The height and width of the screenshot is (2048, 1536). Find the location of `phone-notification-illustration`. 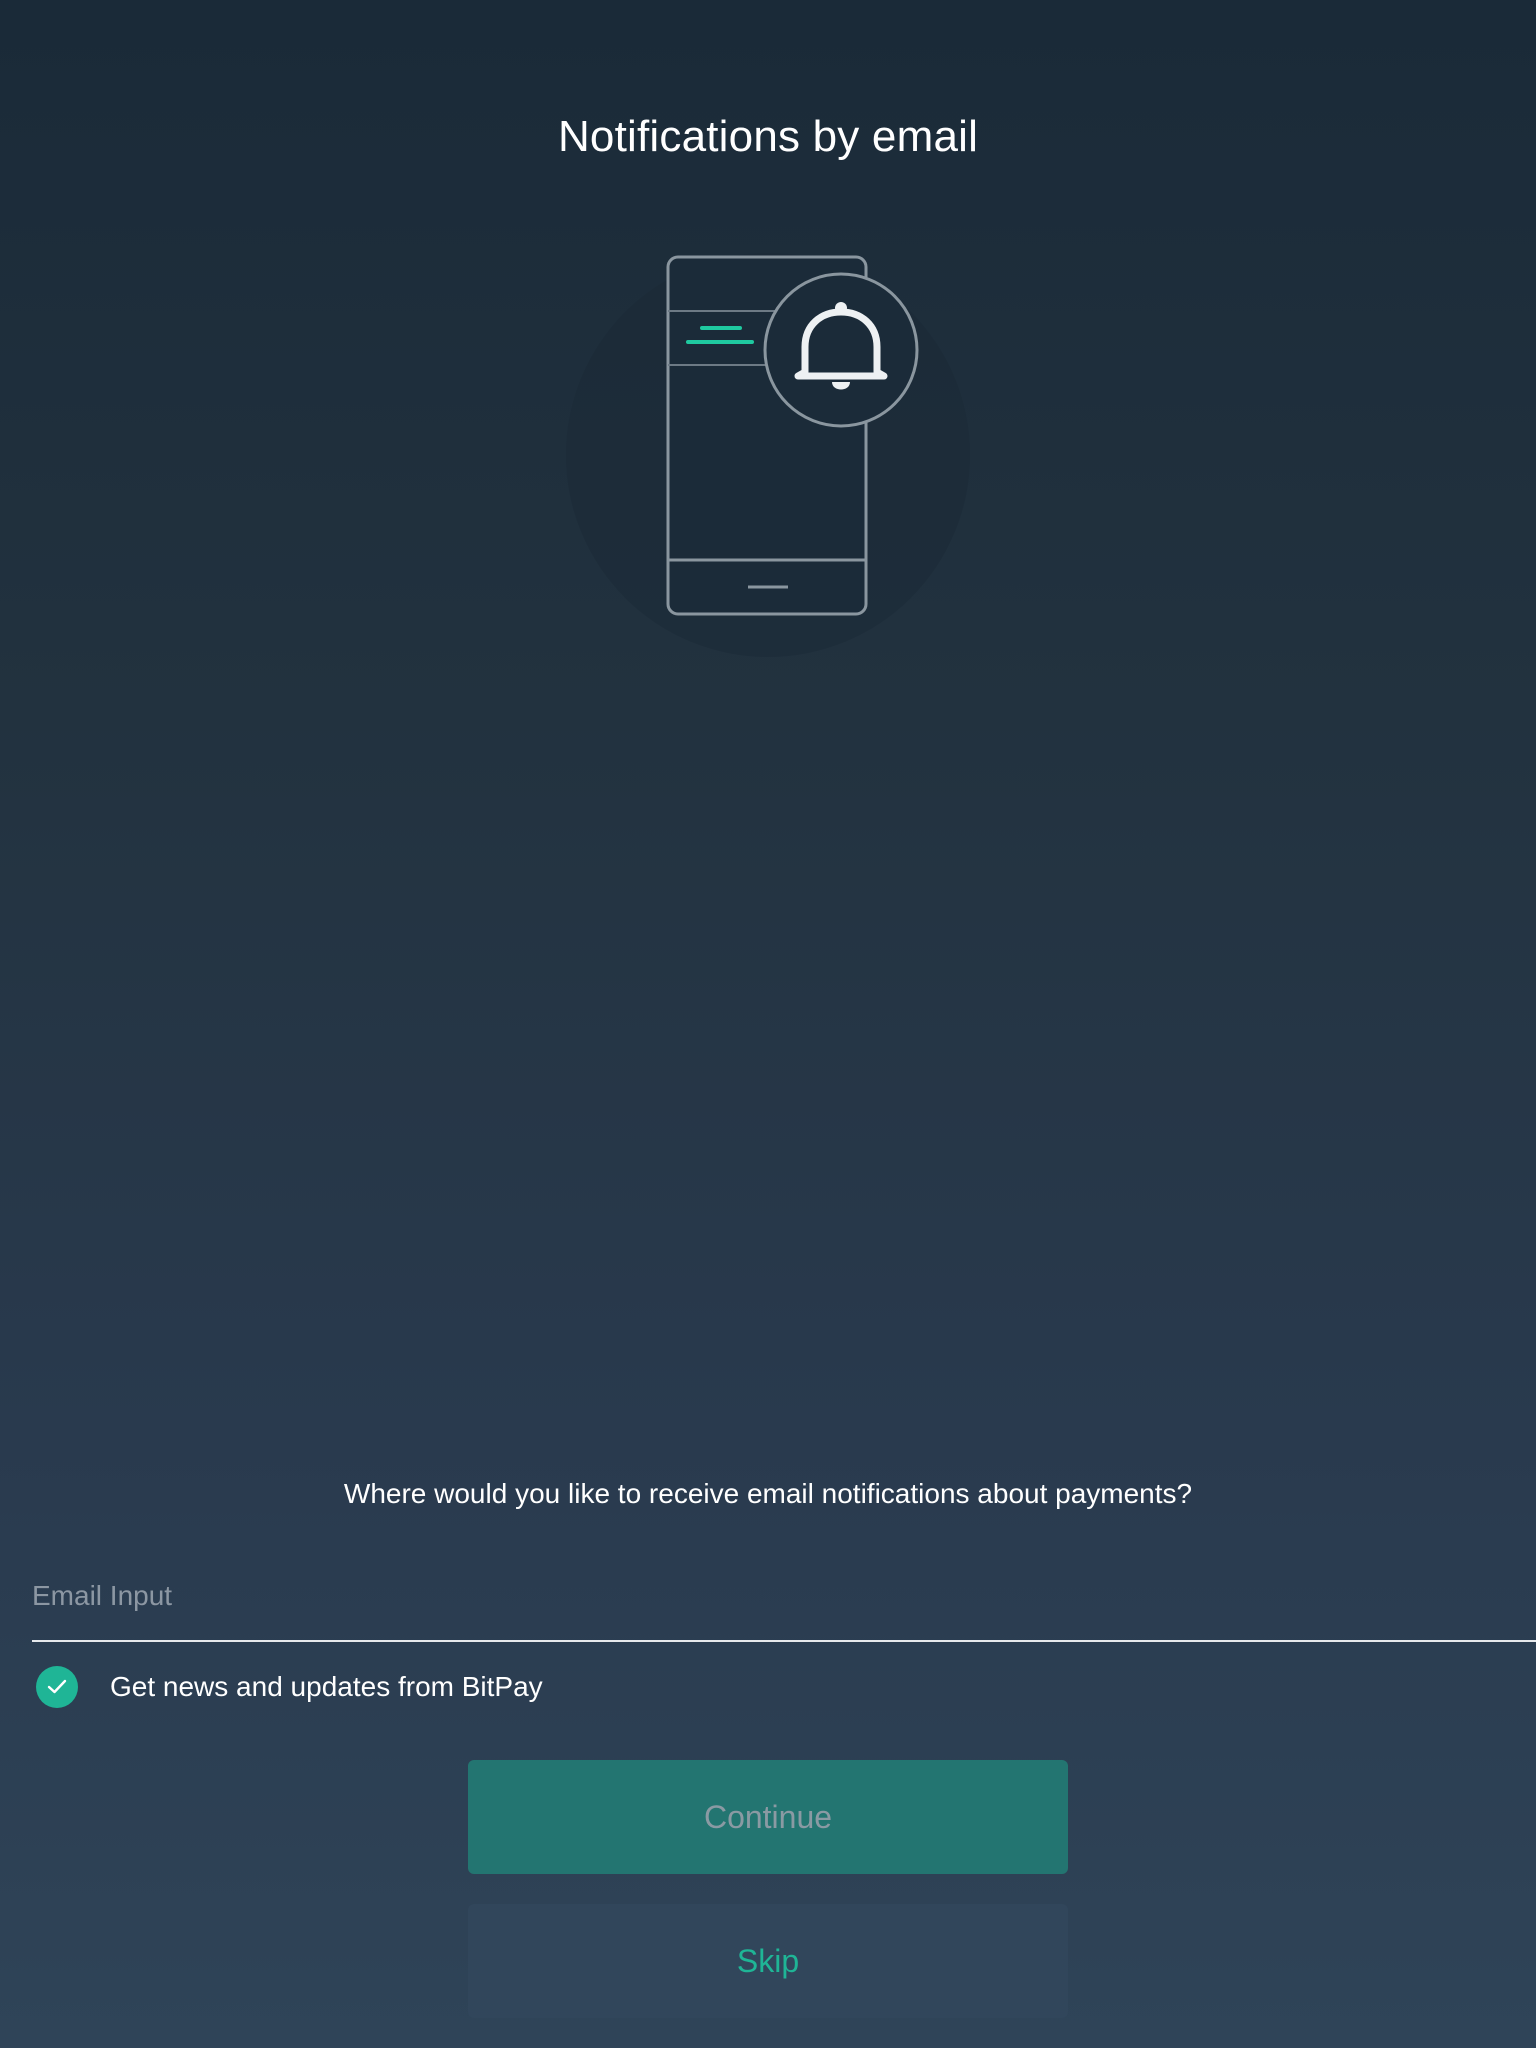

phone-notification-illustration is located at coordinates (768, 455).